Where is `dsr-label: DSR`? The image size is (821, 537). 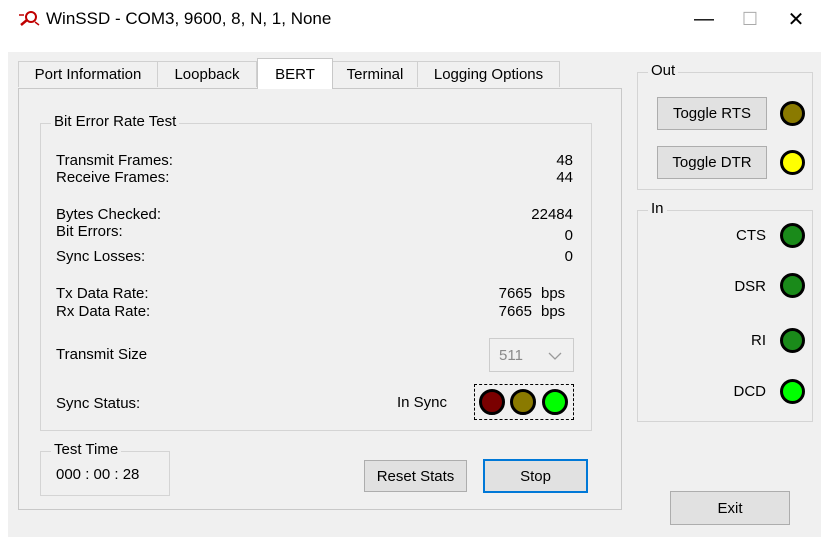
dsr-label: DSR is located at coordinates (750, 286).